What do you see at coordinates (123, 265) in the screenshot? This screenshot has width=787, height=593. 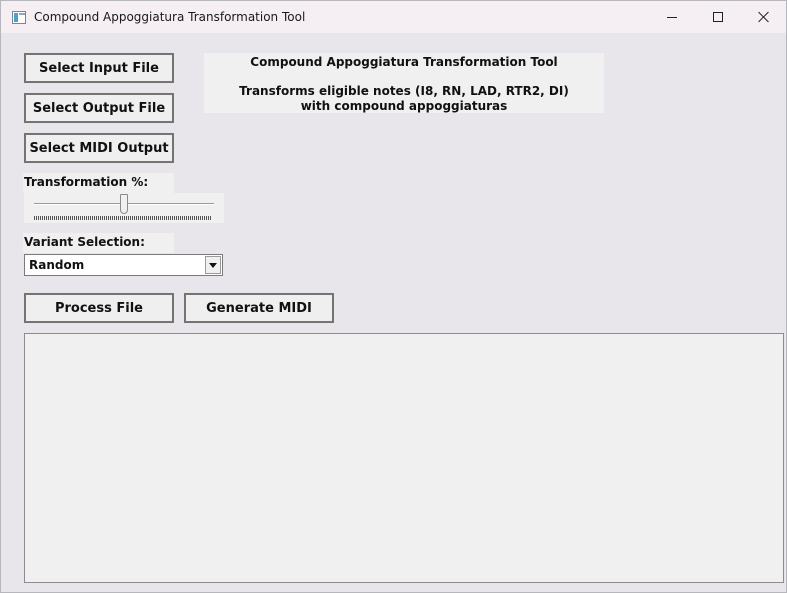 I see `variant-select: Random` at bounding box center [123, 265].